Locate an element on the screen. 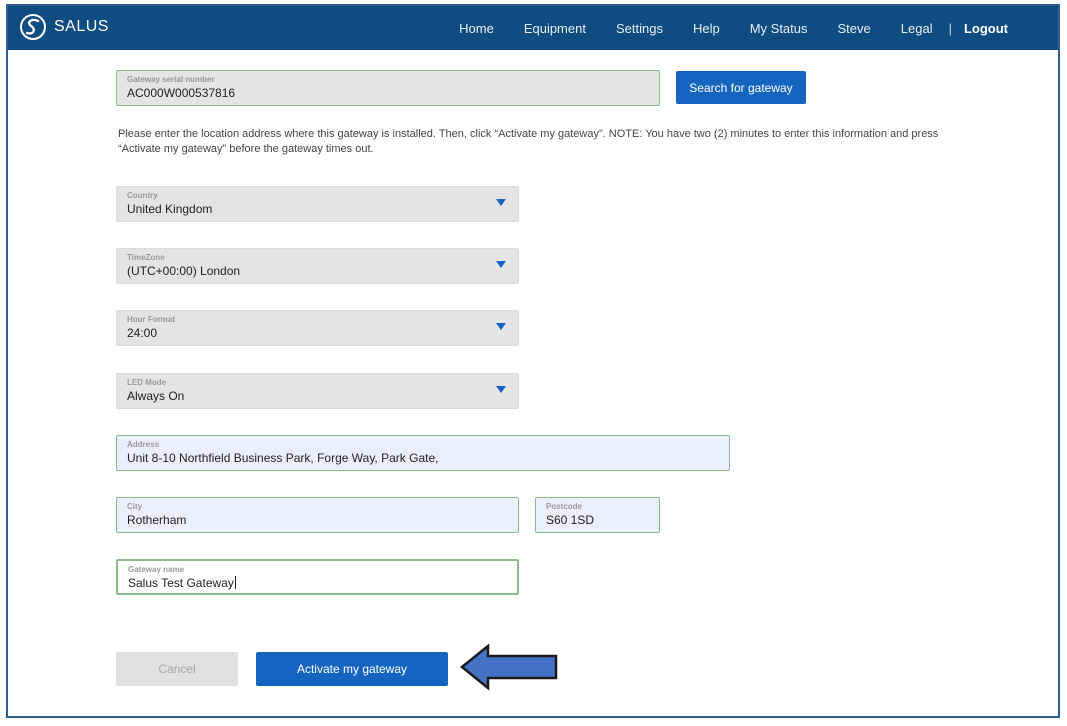  nav-logout: Logout is located at coordinates (986, 28).